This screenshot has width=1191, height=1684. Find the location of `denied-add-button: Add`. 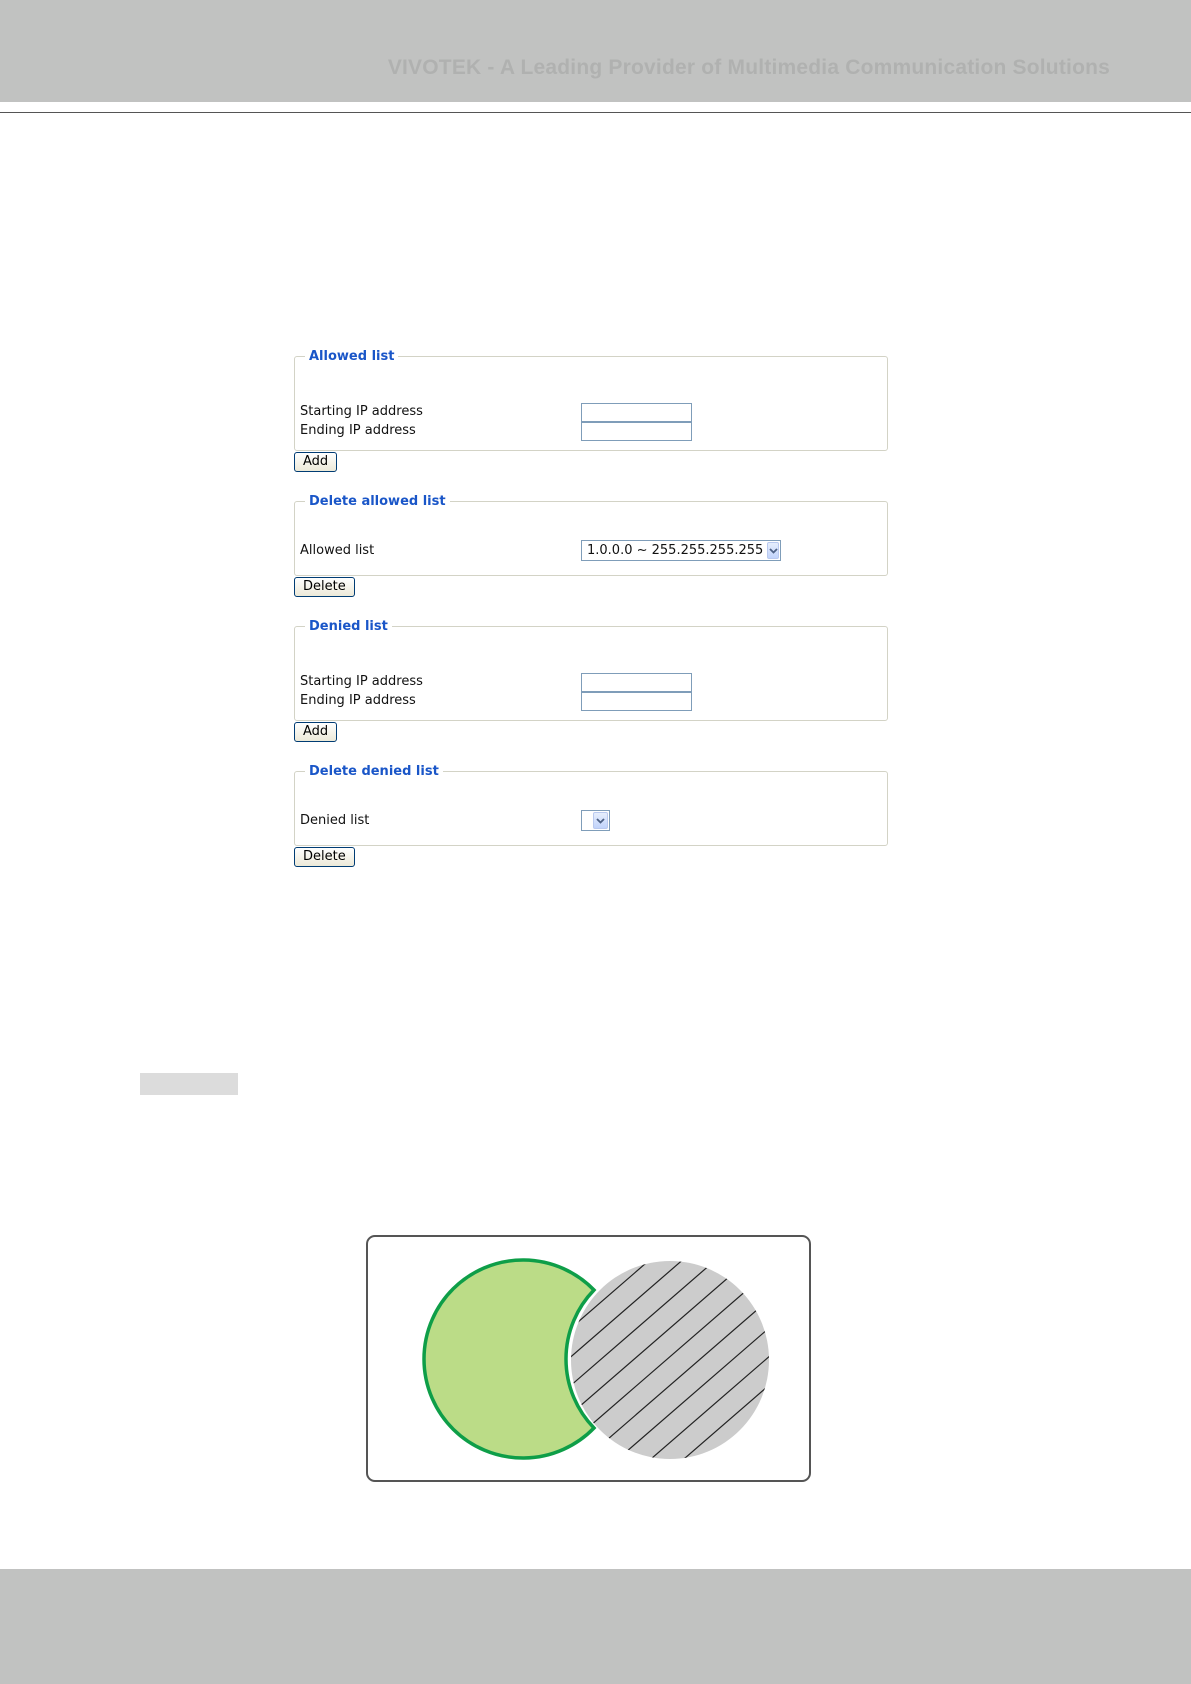

denied-add-button: Add is located at coordinates (316, 732).